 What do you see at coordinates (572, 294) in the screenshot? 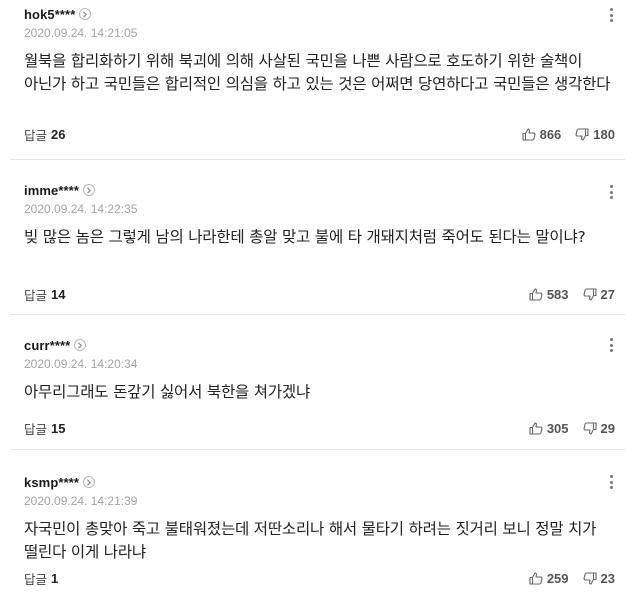
I see `vote-buttons: 583 27` at bounding box center [572, 294].